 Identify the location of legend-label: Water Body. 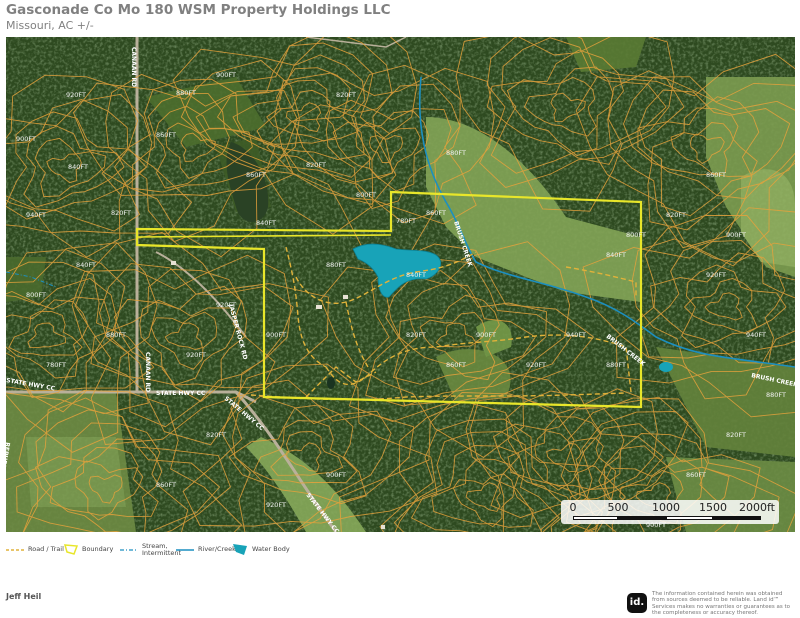
(271, 549).